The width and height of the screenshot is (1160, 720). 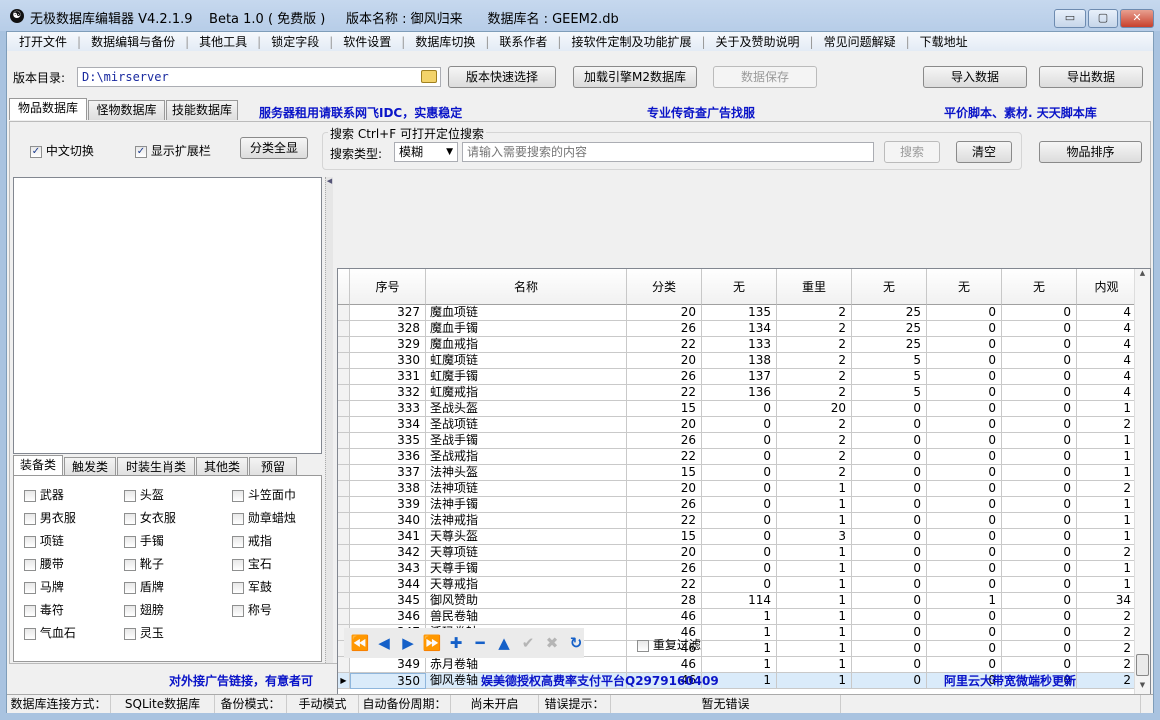 What do you see at coordinates (144, 563) in the screenshot?
I see `category-checkbox: 靴子` at bounding box center [144, 563].